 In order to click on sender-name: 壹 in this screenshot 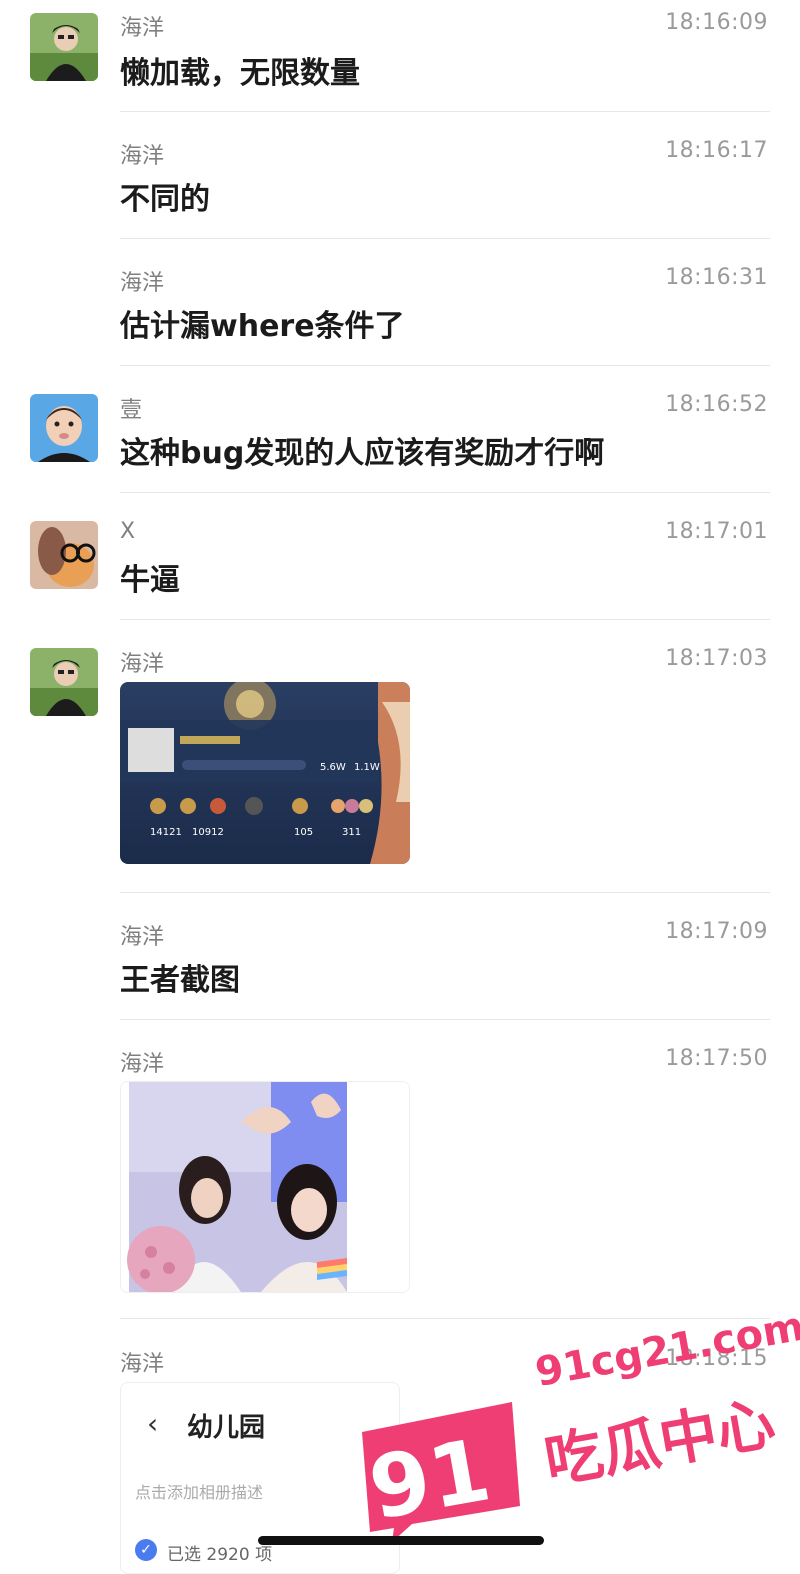, I will do `click(131, 410)`.